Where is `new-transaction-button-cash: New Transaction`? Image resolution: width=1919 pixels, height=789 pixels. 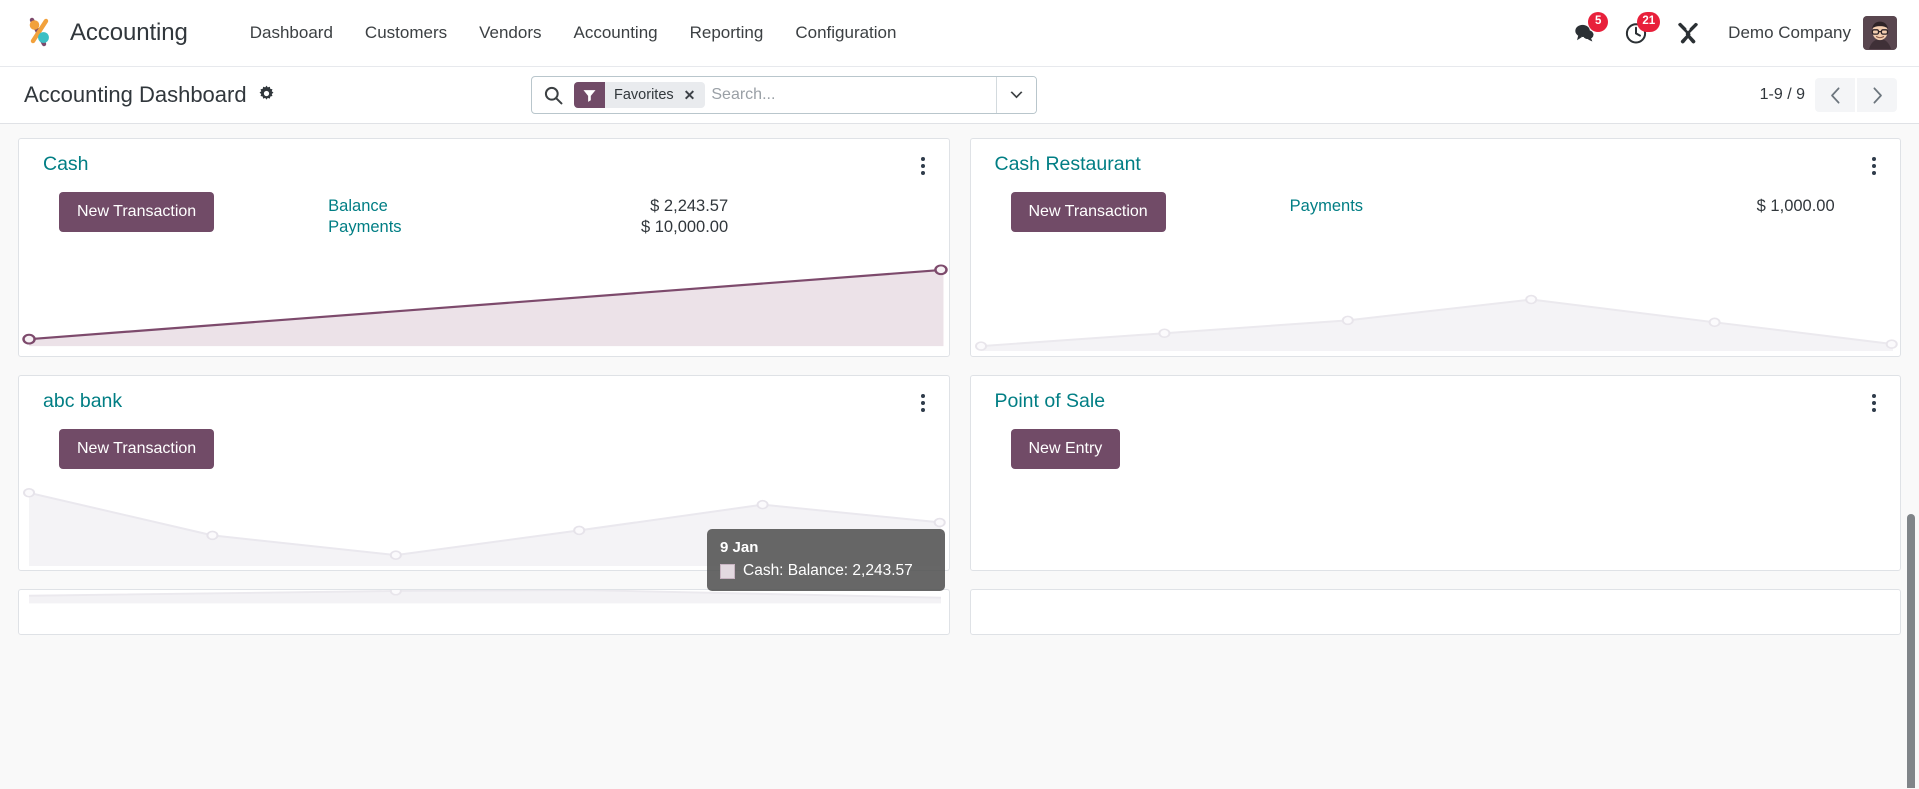 new-transaction-button-cash: New Transaction is located at coordinates (137, 212).